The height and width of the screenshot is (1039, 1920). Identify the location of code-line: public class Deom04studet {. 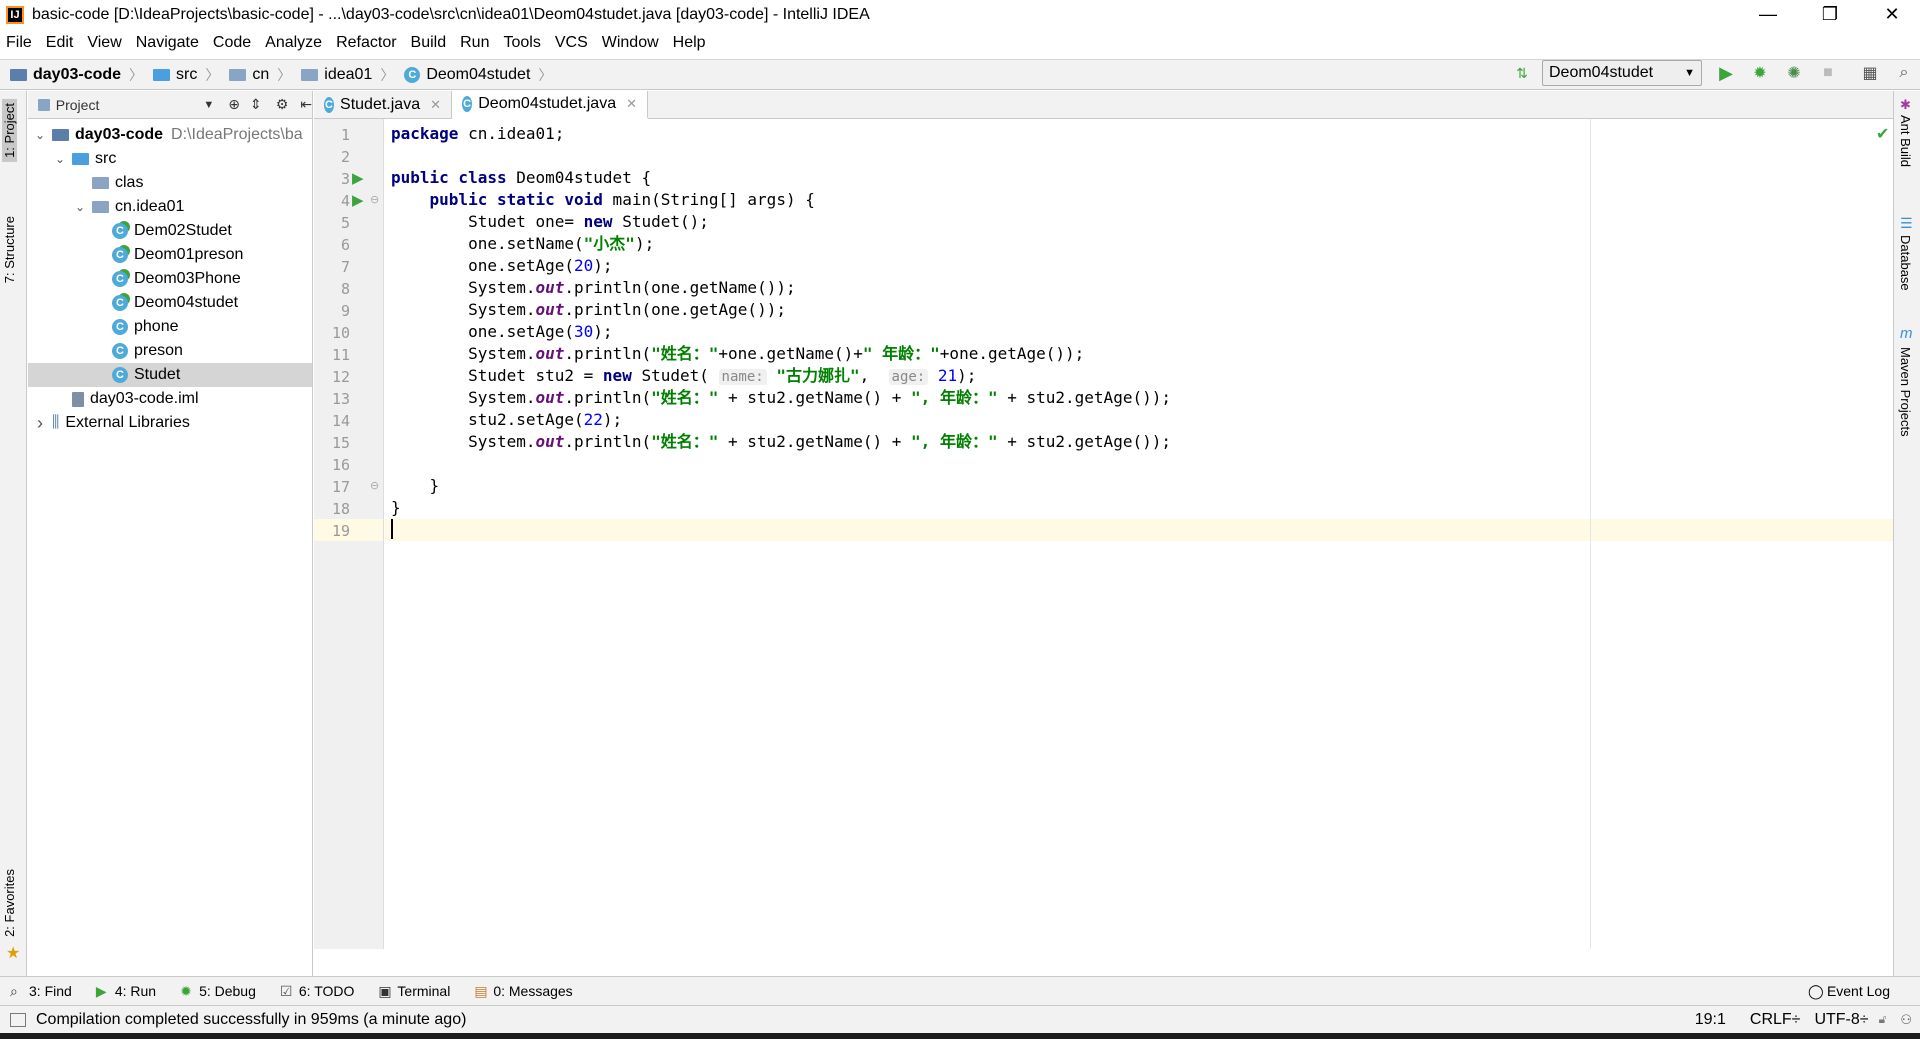
(521, 178).